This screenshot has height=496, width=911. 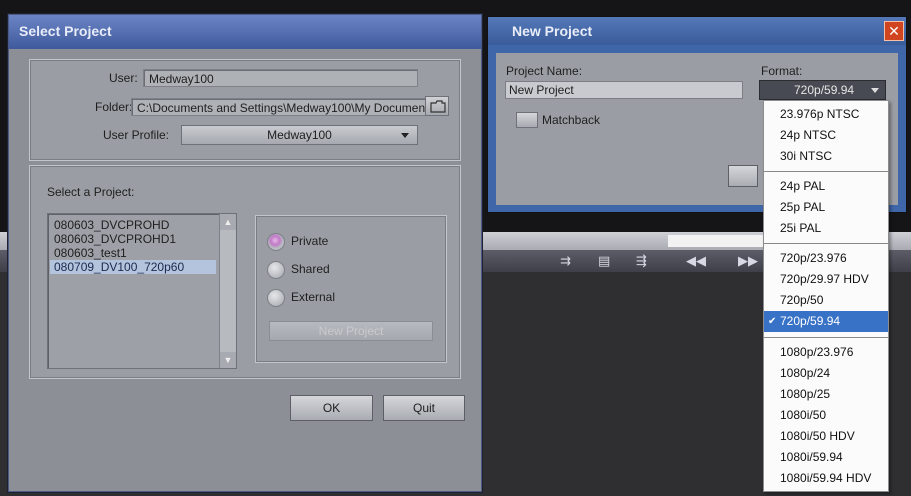 What do you see at coordinates (310, 269) in the screenshot?
I see `radio-label: Shared` at bounding box center [310, 269].